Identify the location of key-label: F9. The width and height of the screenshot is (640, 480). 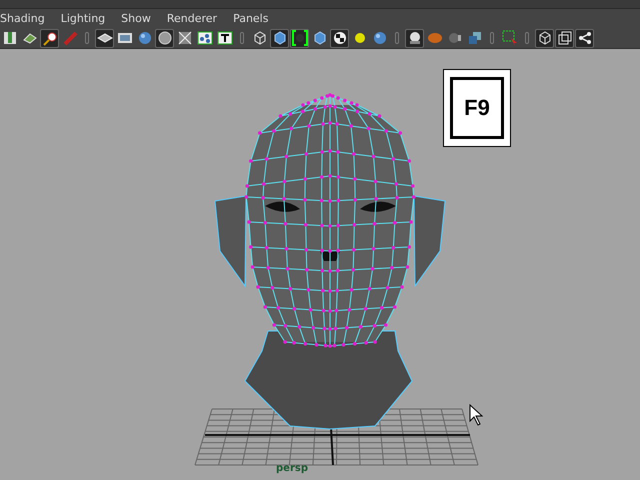
(477, 108).